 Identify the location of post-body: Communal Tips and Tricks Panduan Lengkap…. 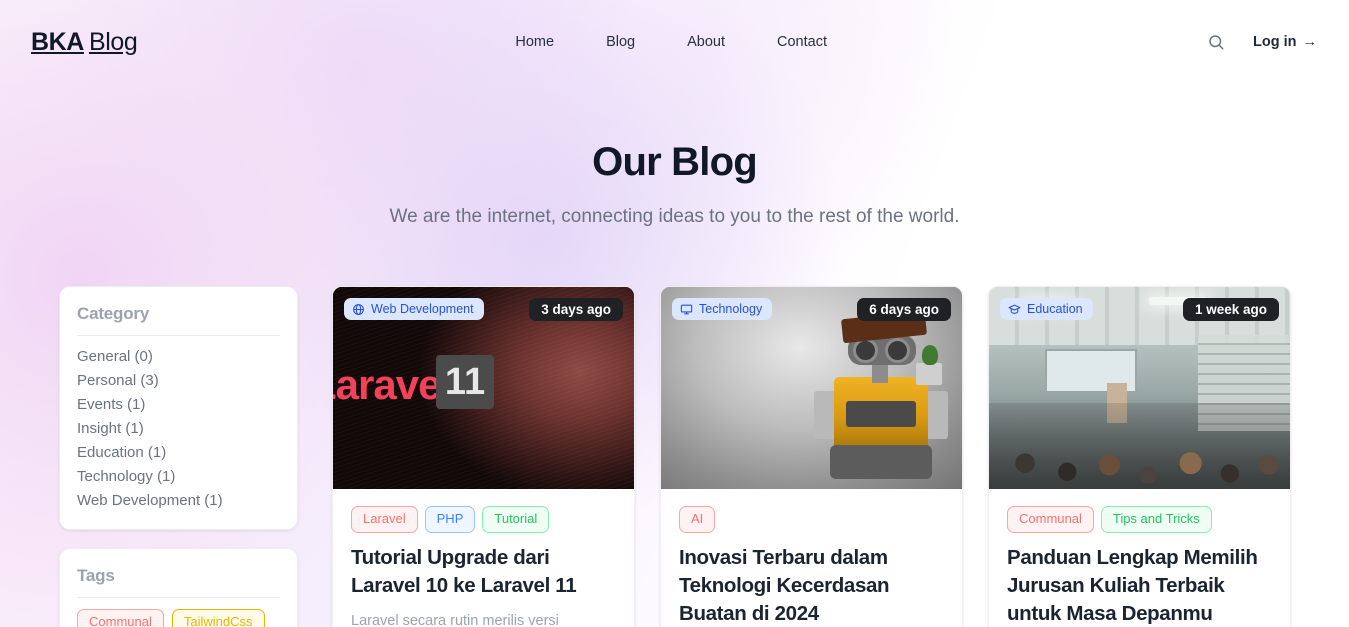
(1139, 558).